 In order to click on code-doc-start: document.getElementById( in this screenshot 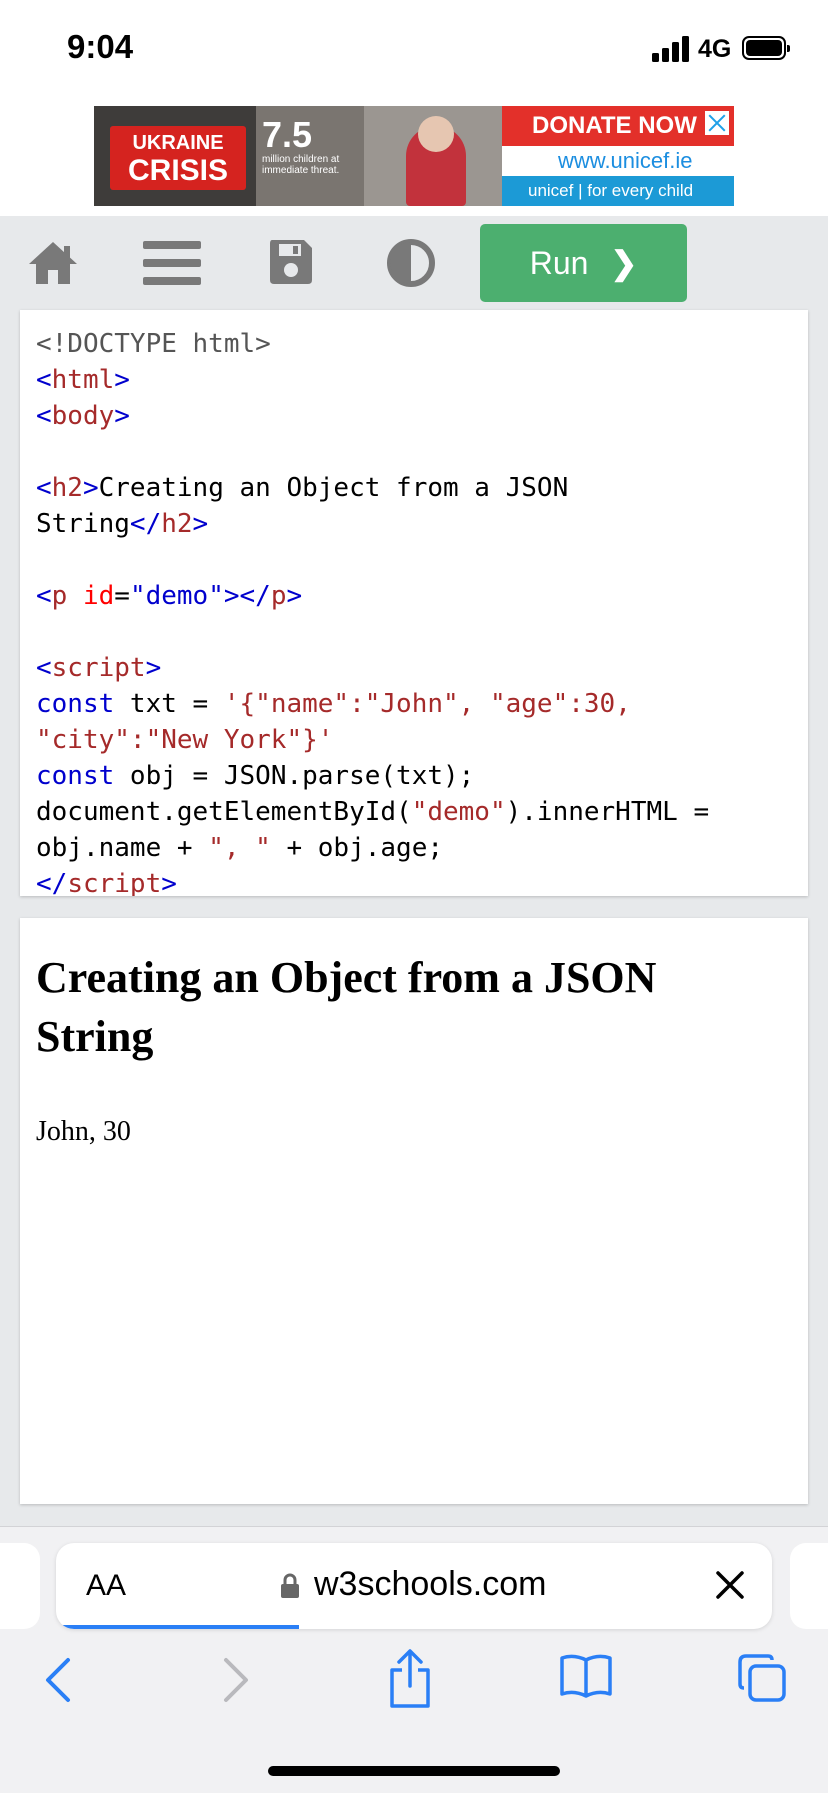, I will do `click(224, 812)`.